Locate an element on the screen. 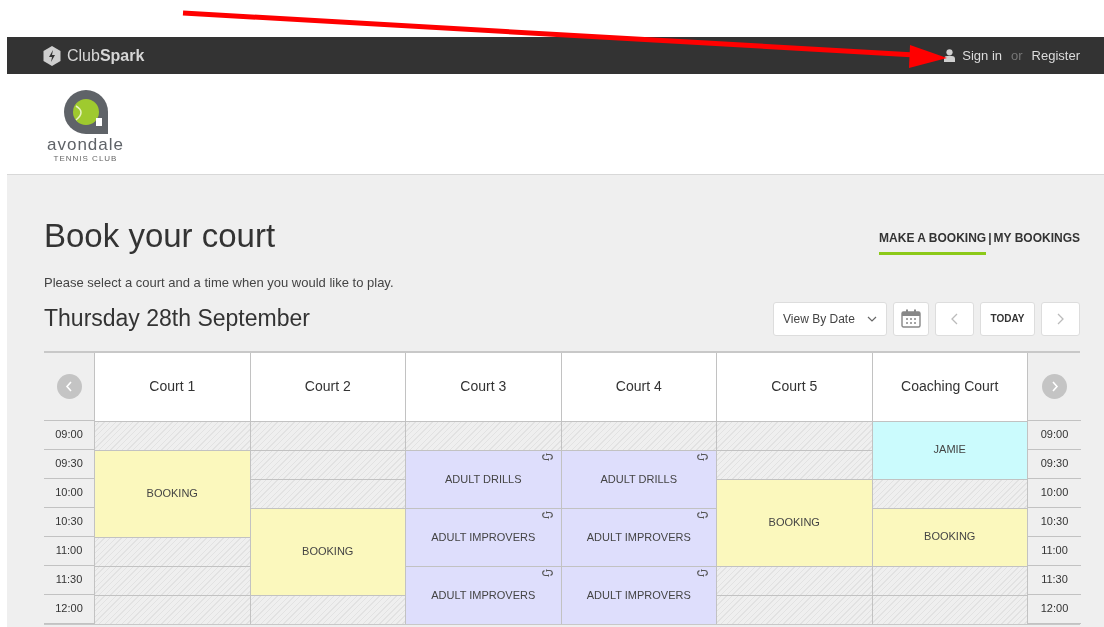 The width and height of the screenshot is (1104, 627). chevron-down-icon is located at coordinates (872, 318).